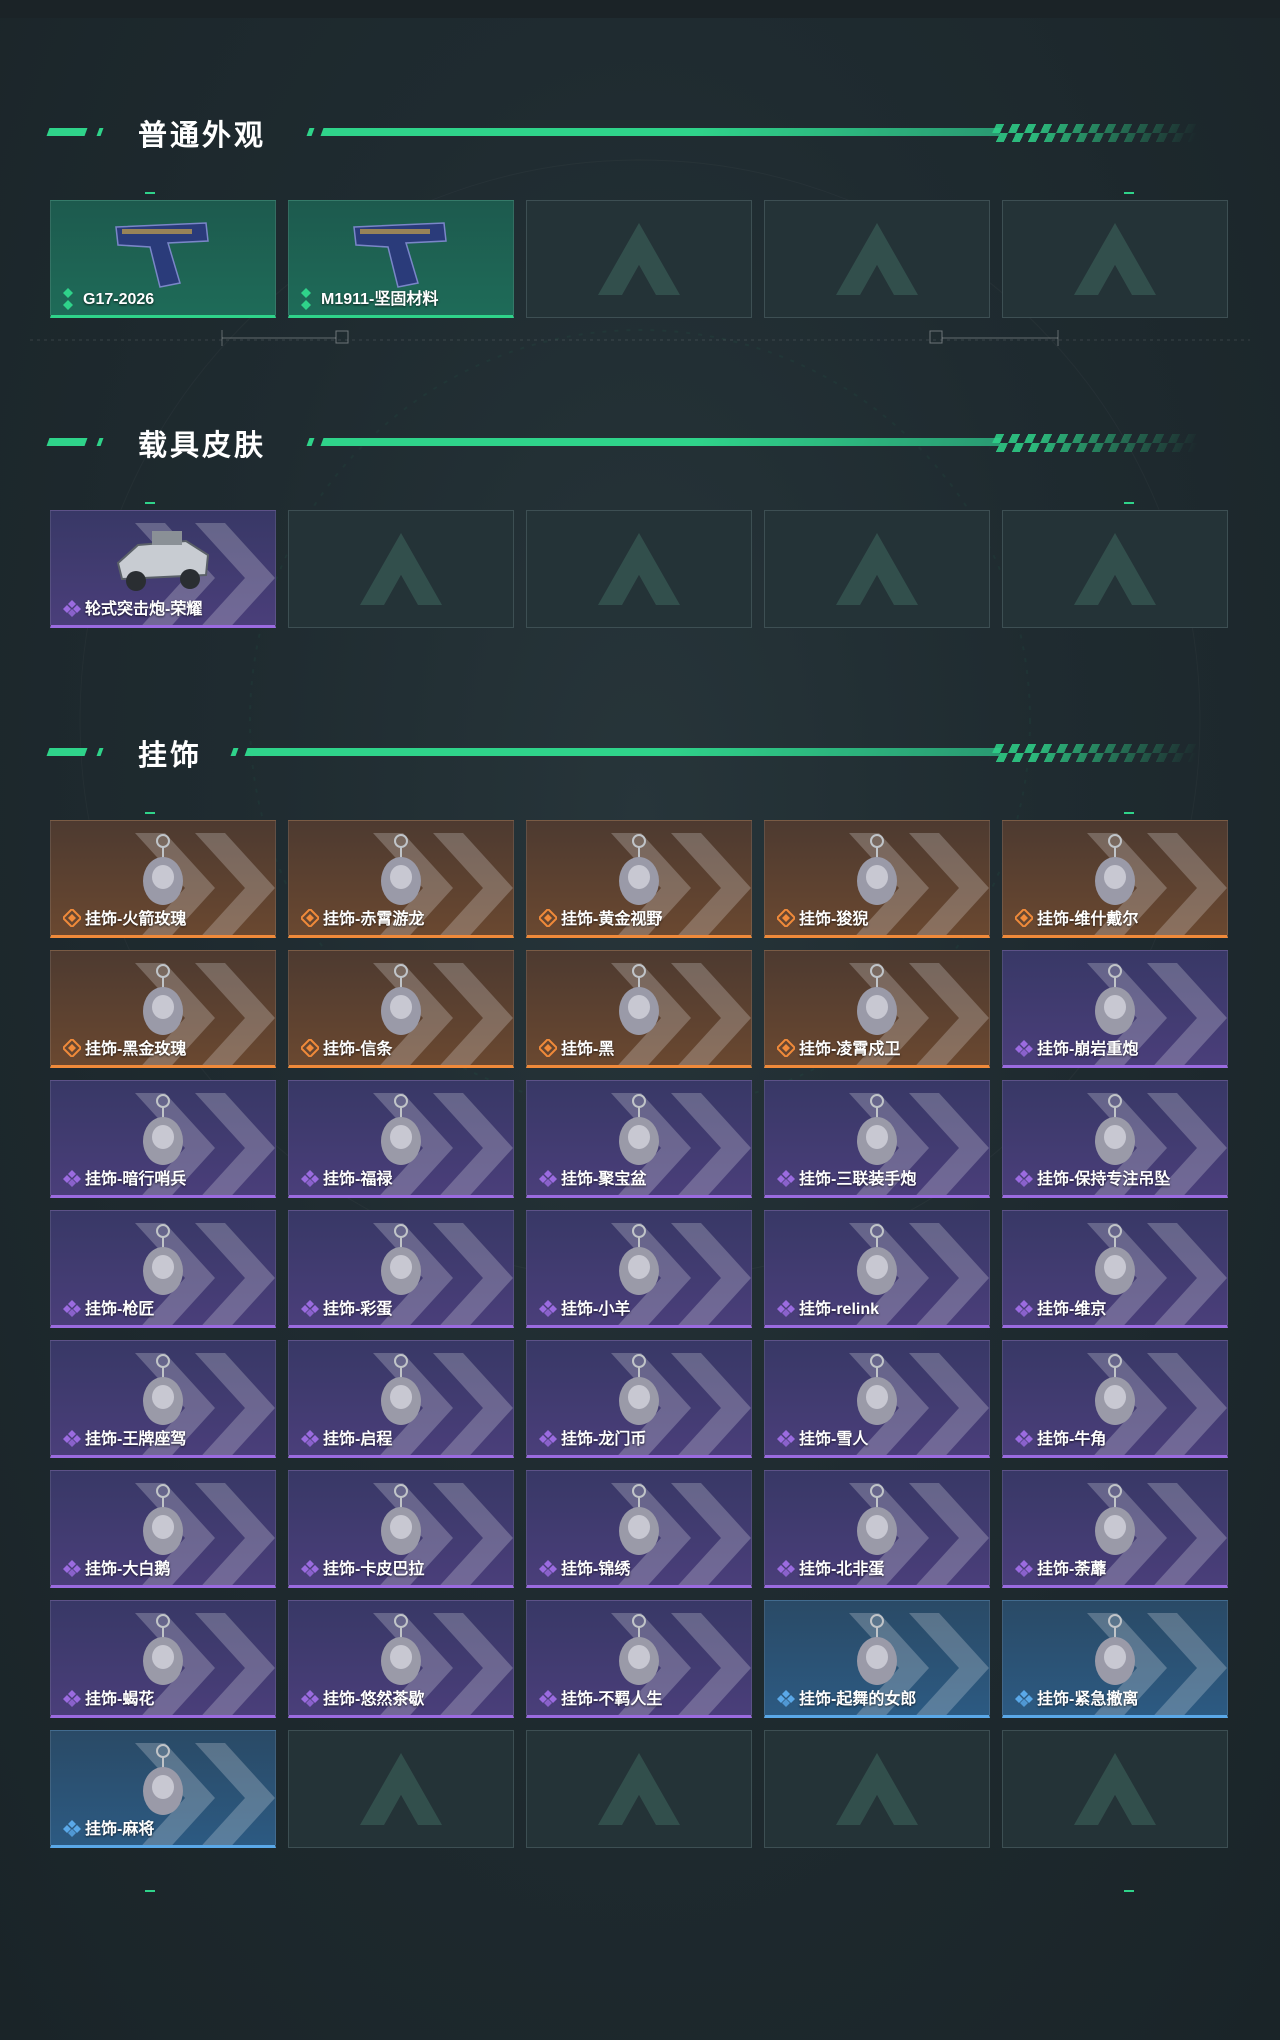 The image size is (1280, 2040). What do you see at coordinates (163, 562) in the screenshot?
I see `vehicle-icon` at bounding box center [163, 562].